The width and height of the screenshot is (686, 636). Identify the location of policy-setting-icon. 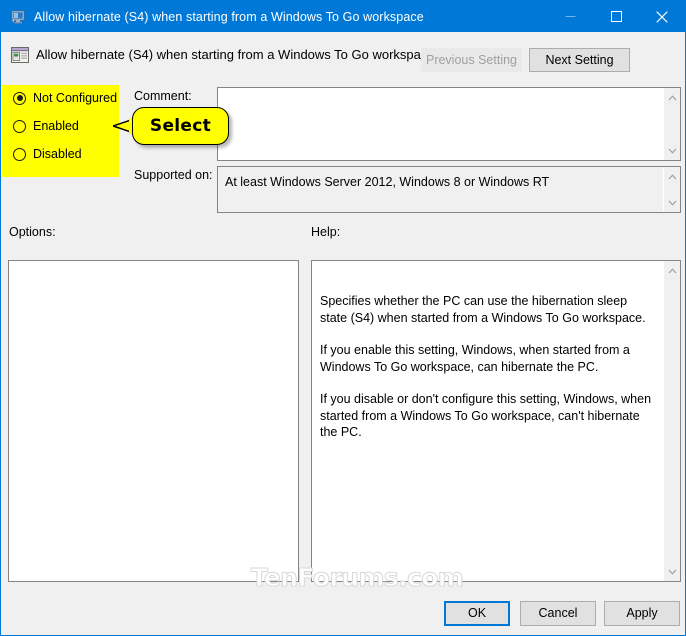
(20, 55).